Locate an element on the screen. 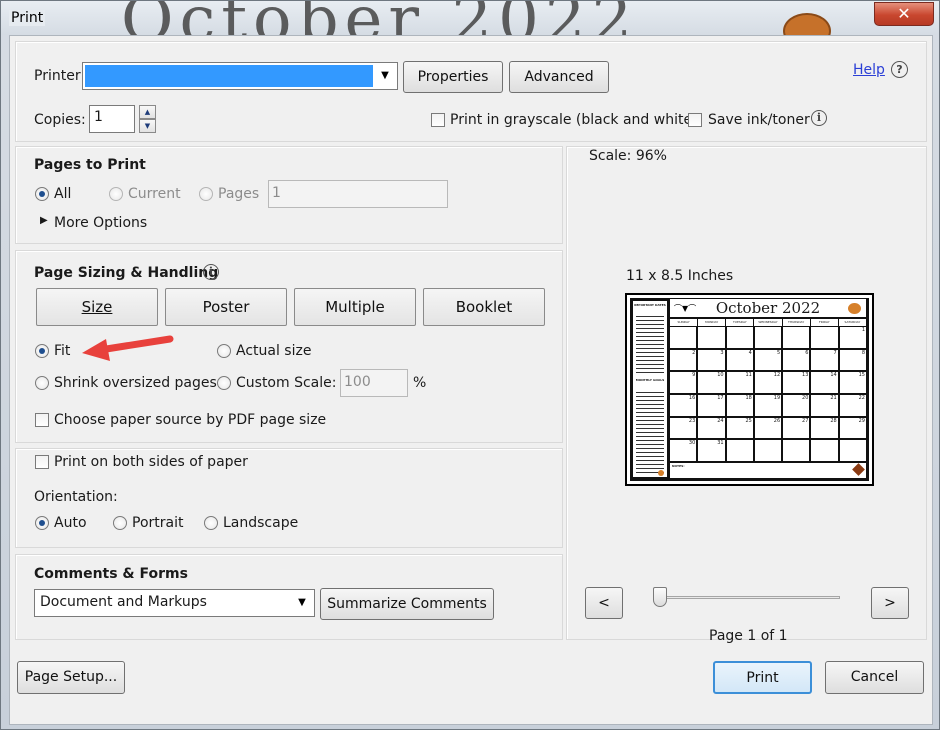 The width and height of the screenshot is (940, 730). all-pages-radio is located at coordinates (42, 194).